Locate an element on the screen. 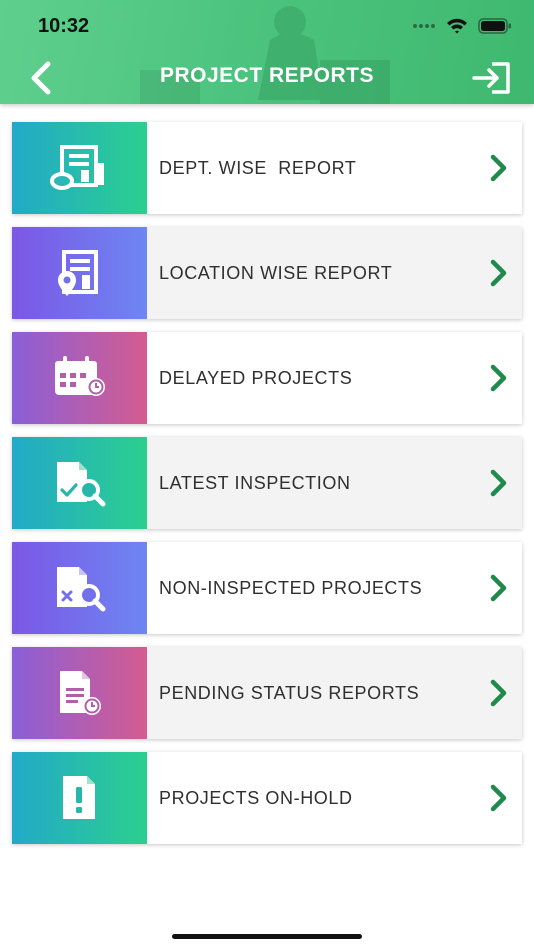 This screenshot has height=950, width=534. report-item-label: DEPT. WISE REPORT is located at coordinates (258, 167).